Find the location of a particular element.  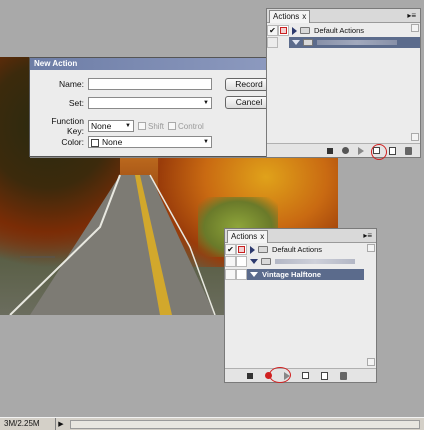

new-action-highlight-circle is located at coordinates (379, 152).